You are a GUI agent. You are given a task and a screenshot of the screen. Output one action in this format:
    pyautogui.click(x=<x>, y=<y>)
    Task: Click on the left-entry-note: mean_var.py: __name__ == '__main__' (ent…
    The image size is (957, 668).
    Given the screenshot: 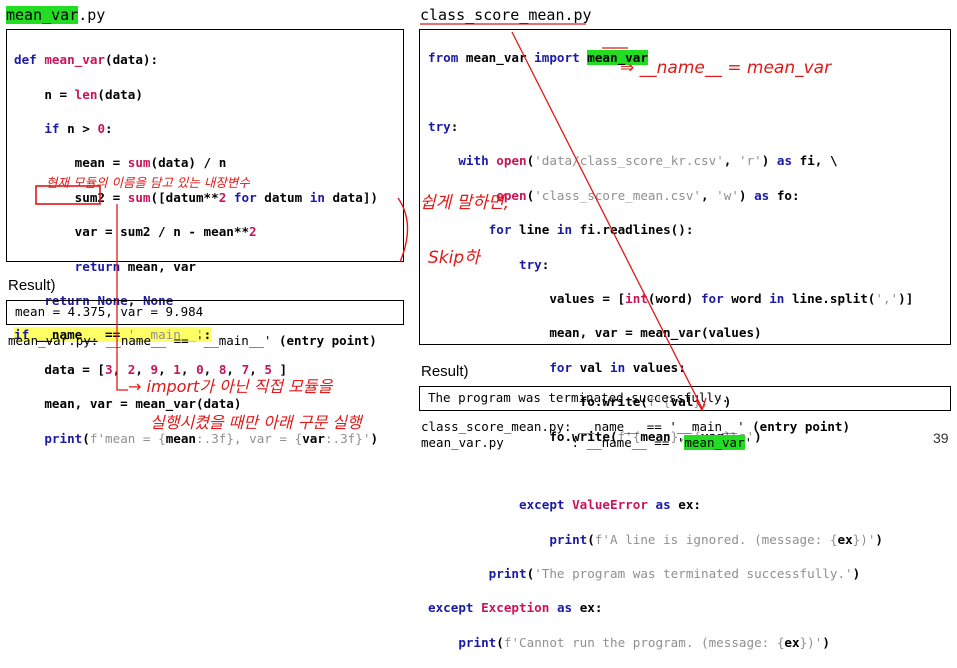 What is the action you would take?
    pyautogui.click(x=192, y=340)
    